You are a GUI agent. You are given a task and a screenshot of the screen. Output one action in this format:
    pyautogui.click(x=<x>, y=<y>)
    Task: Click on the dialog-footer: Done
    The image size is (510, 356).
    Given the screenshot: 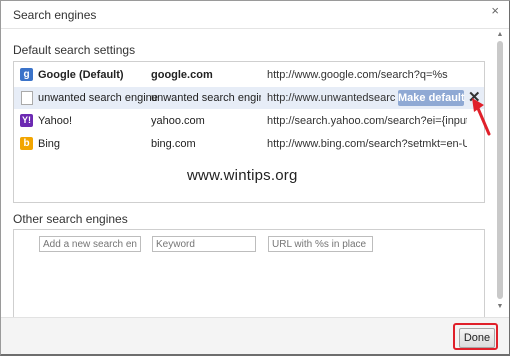 What is the action you would take?
    pyautogui.click(x=255, y=335)
    